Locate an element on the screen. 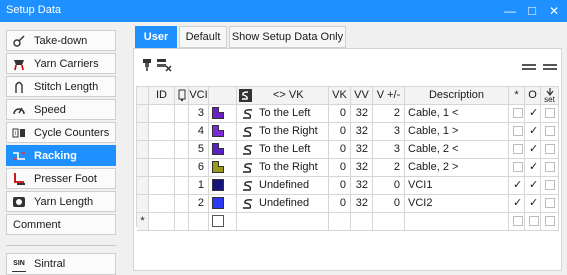 This screenshot has height=275, width=567. column-header-v-plus-minus: V +/- is located at coordinates (389, 96).